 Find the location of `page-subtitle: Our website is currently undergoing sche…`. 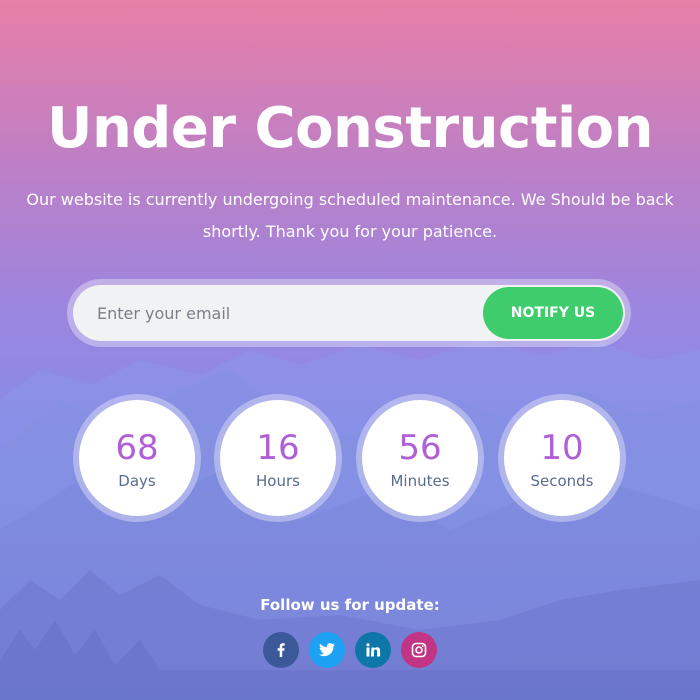

page-subtitle: Our website is currently undergoing sche… is located at coordinates (350, 215).